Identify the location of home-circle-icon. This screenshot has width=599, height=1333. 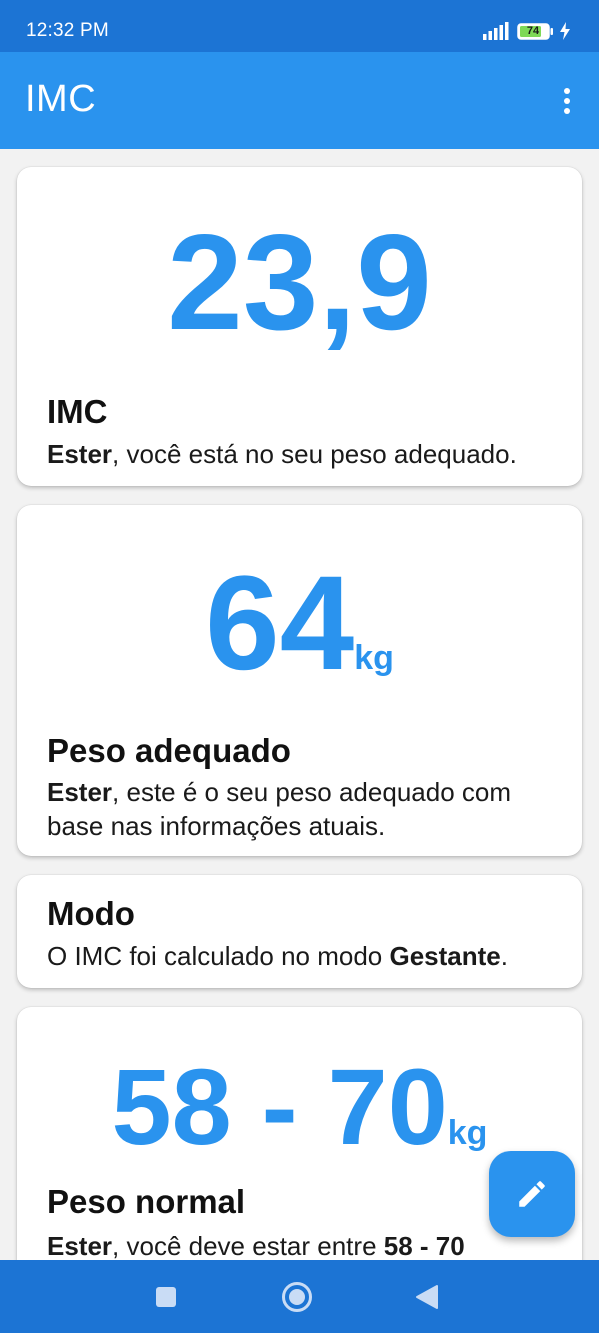
(297, 1297).